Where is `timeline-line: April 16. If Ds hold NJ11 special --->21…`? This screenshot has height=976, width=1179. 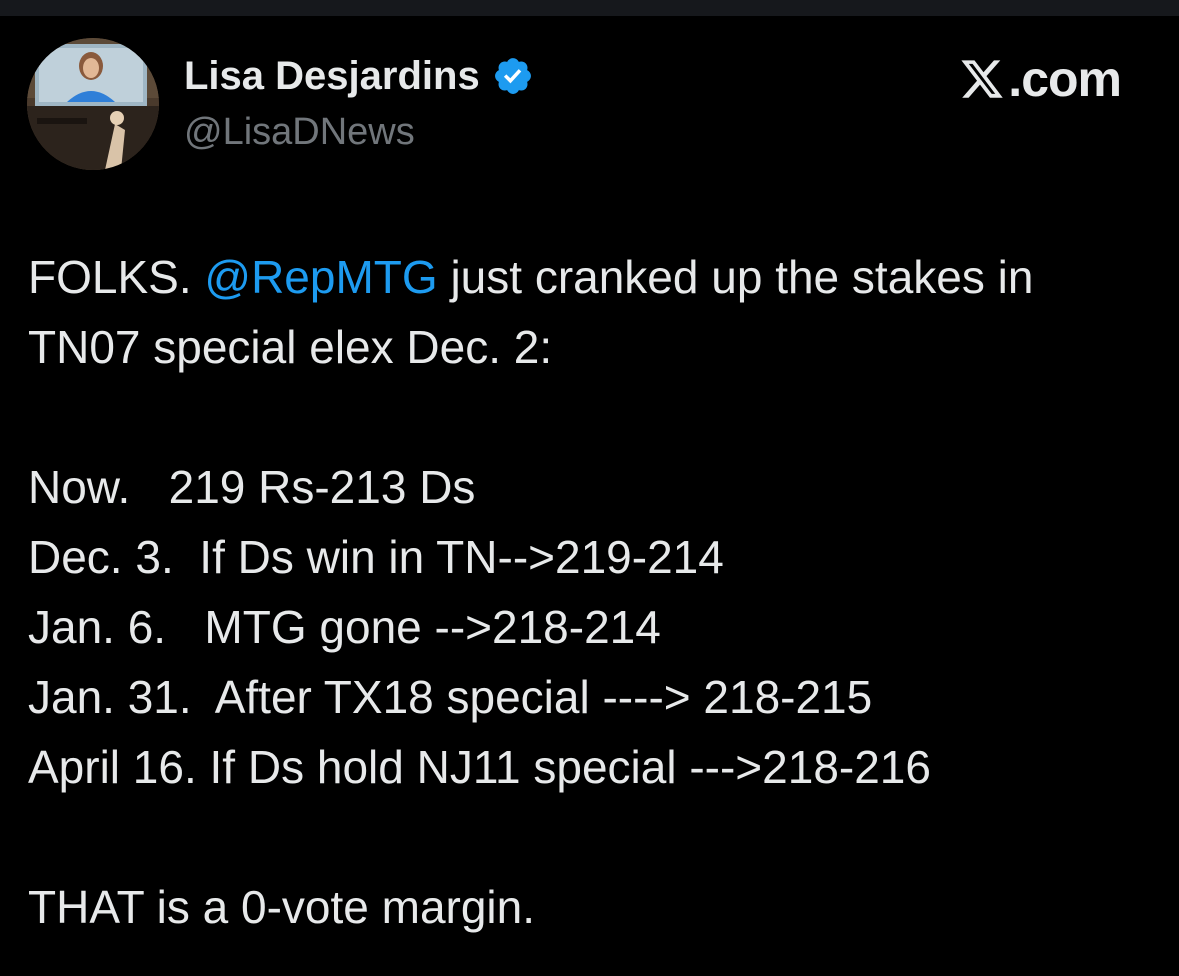 timeline-line: April 16. If Ds hold NJ11 special --->21… is located at coordinates (479, 767).